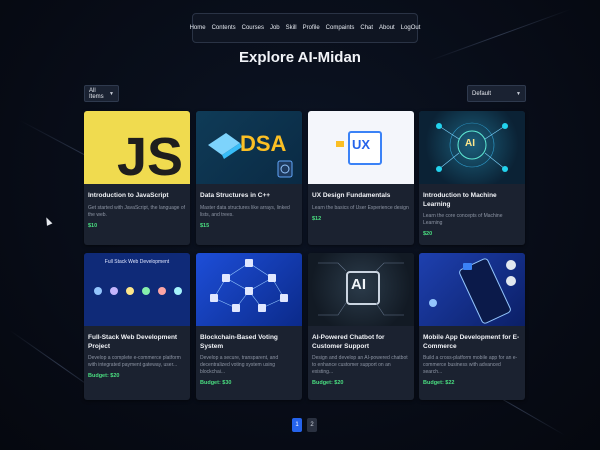  I want to click on project-thumbnail: AI, so click(361, 289).